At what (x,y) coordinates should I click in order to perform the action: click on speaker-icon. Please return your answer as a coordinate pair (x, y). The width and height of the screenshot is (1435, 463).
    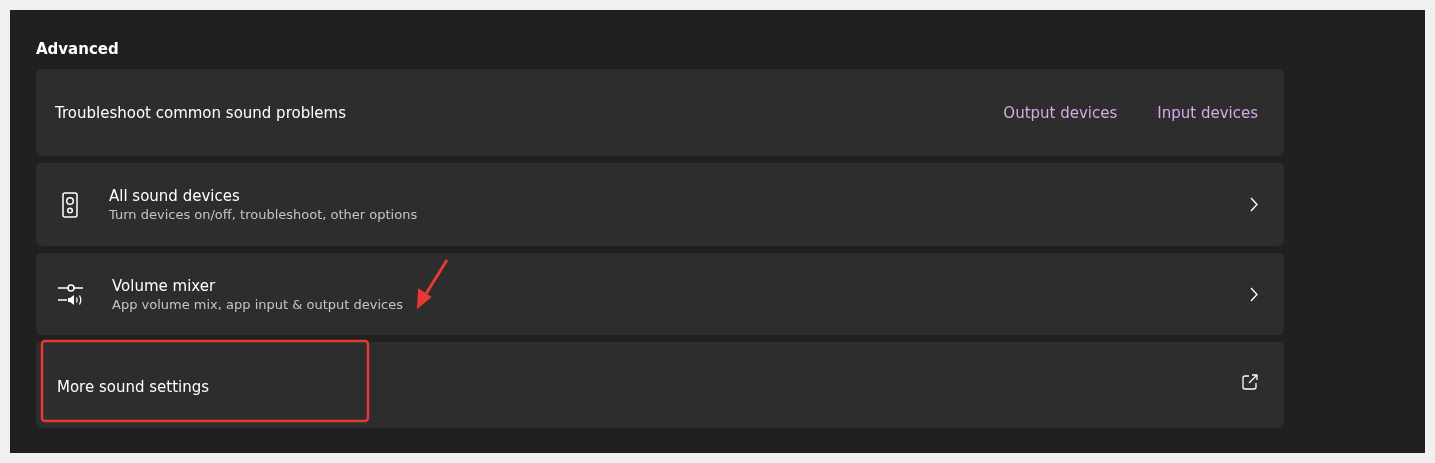
    Looking at the image, I should click on (70, 204).